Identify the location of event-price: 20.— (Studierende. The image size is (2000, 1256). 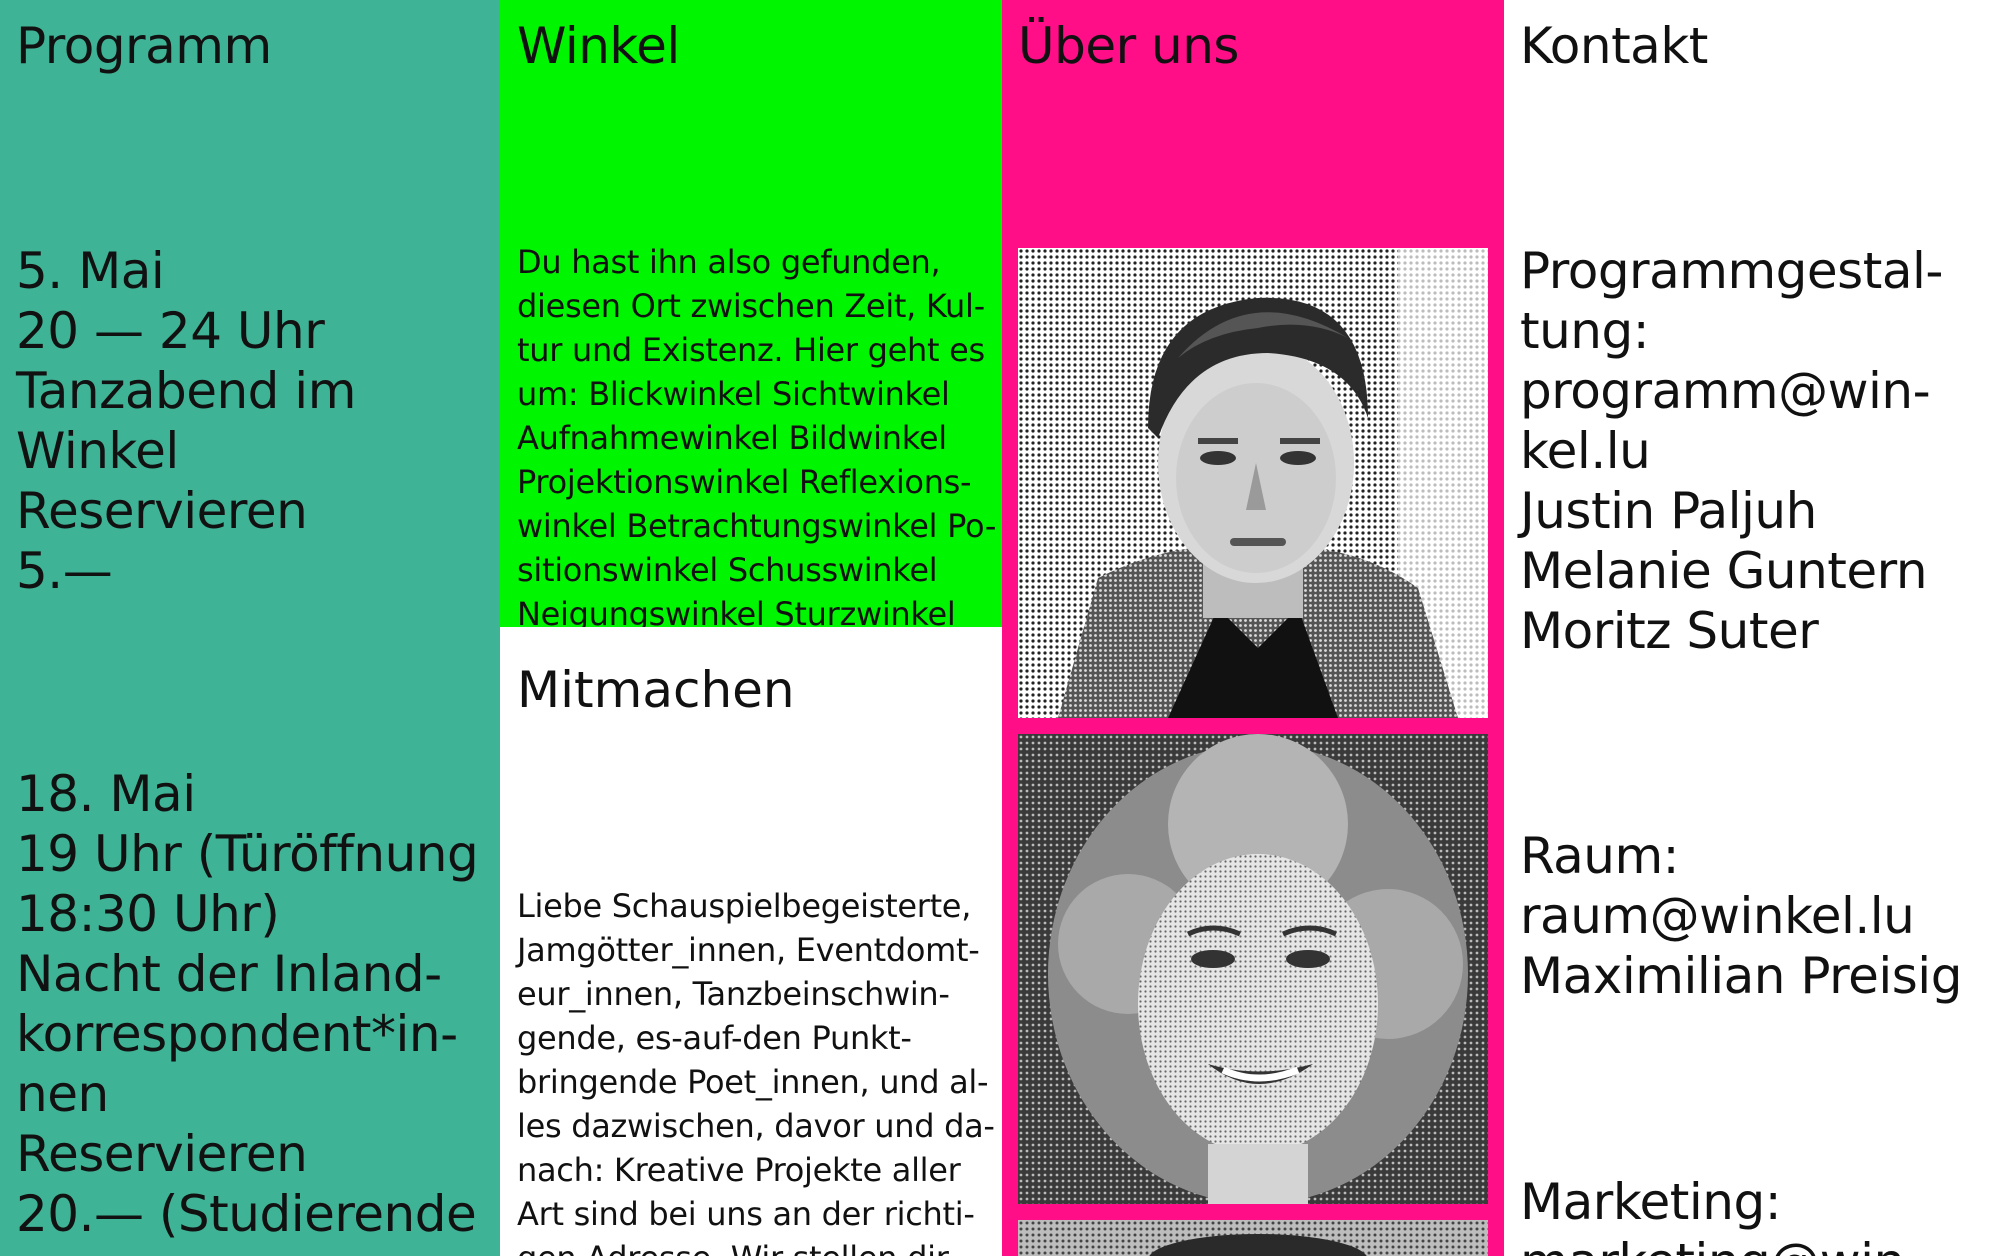
(246, 1214).